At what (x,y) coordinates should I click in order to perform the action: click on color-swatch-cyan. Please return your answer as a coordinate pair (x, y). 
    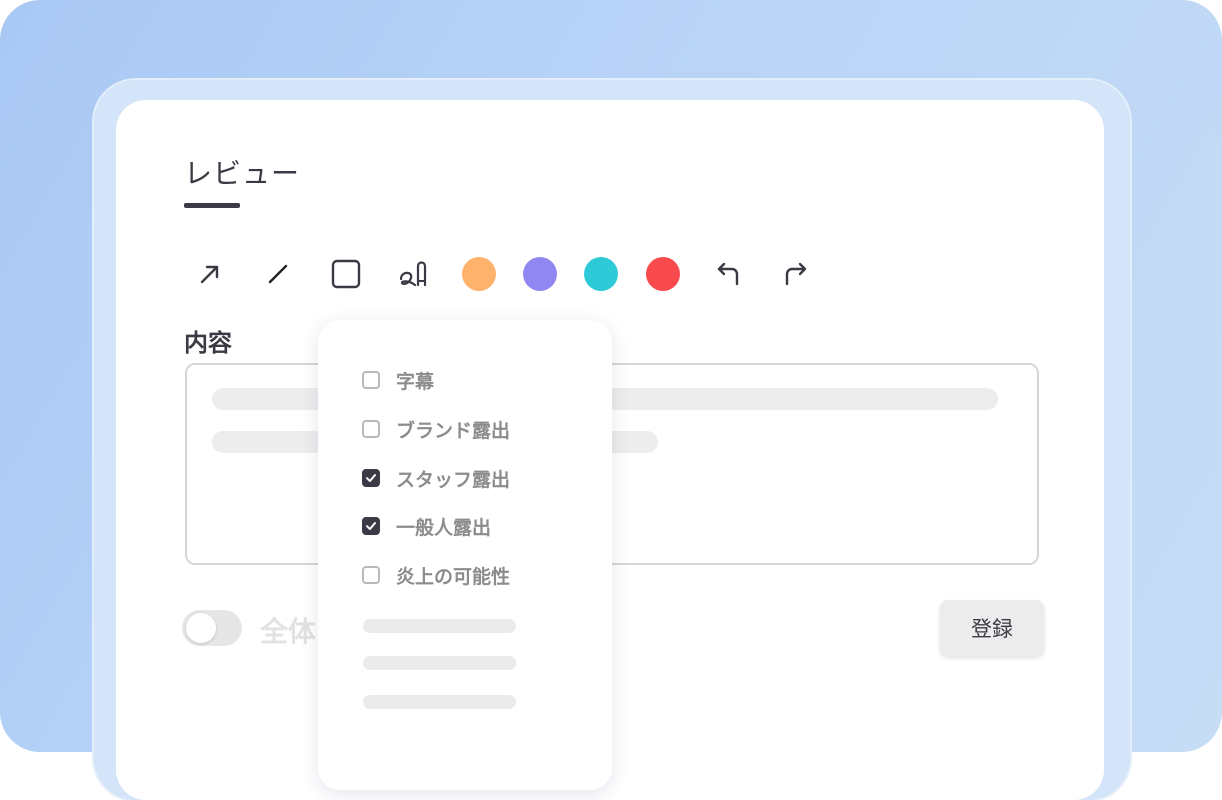
    Looking at the image, I should click on (601, 274).